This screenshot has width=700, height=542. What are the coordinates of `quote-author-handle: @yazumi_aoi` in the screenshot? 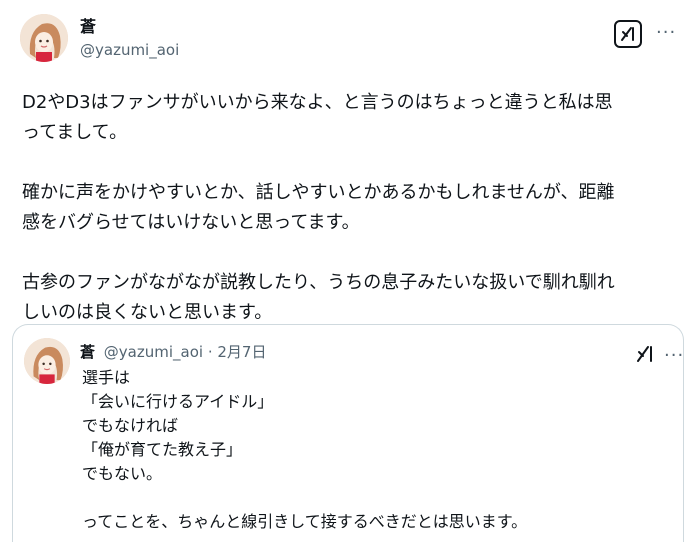 It's located at (153, 352).